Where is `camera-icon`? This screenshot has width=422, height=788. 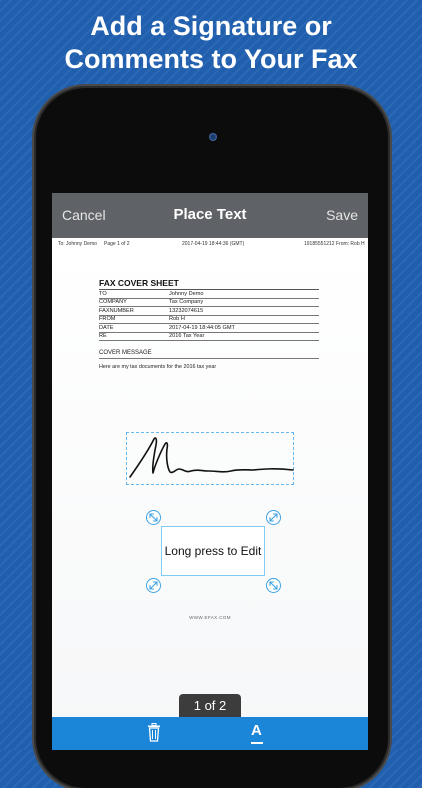
camera-icon is located at coordinates (213, 137).